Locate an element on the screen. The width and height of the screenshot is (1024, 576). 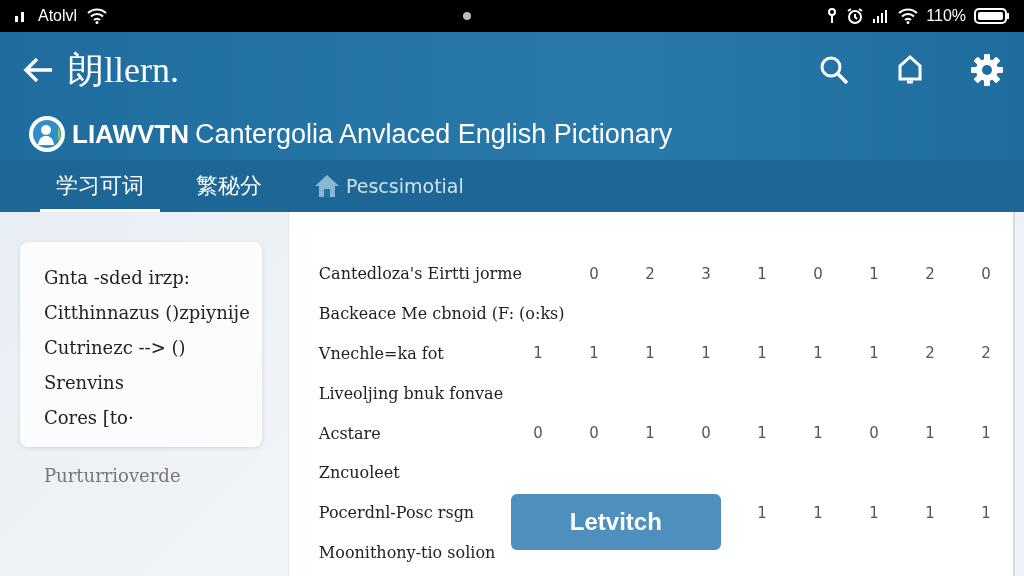
menu-item: Cores [to· is located at coordinates (147, 417).